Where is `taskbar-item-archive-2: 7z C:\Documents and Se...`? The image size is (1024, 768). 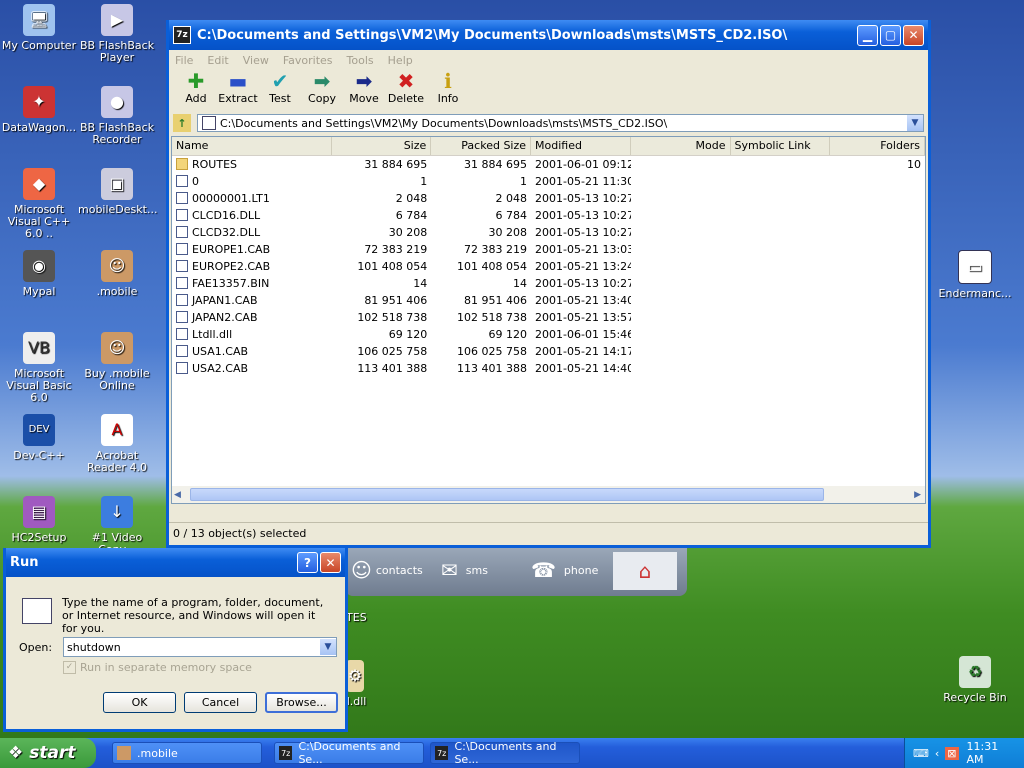 taskbar-item-archive-2: 7z C:\Documents and Se... is located at coordinates (505, 753).